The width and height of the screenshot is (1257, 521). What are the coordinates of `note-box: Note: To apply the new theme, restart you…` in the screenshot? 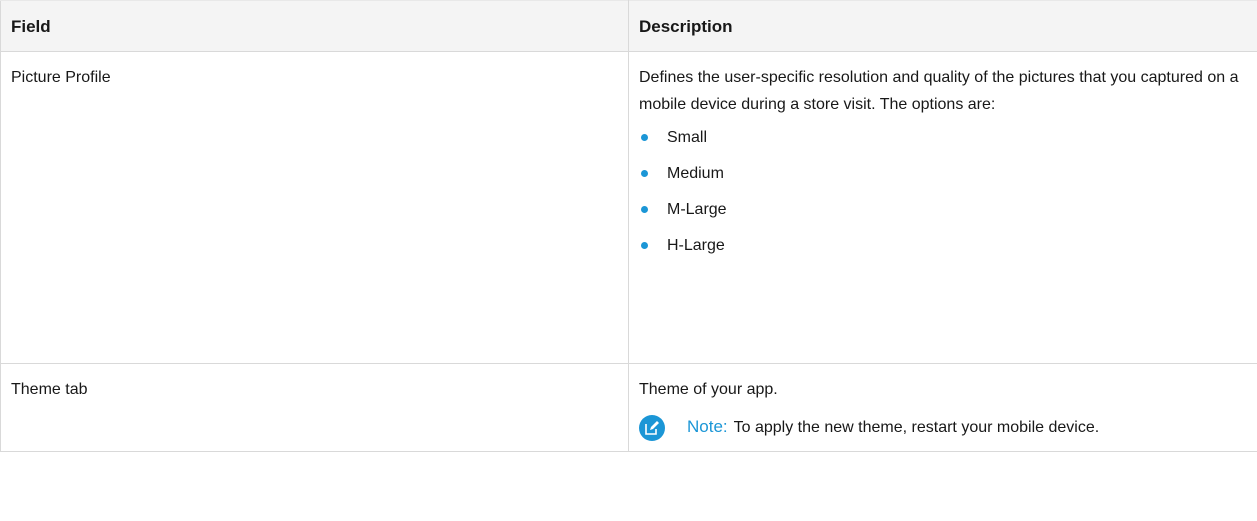 It's located at (943, 427).